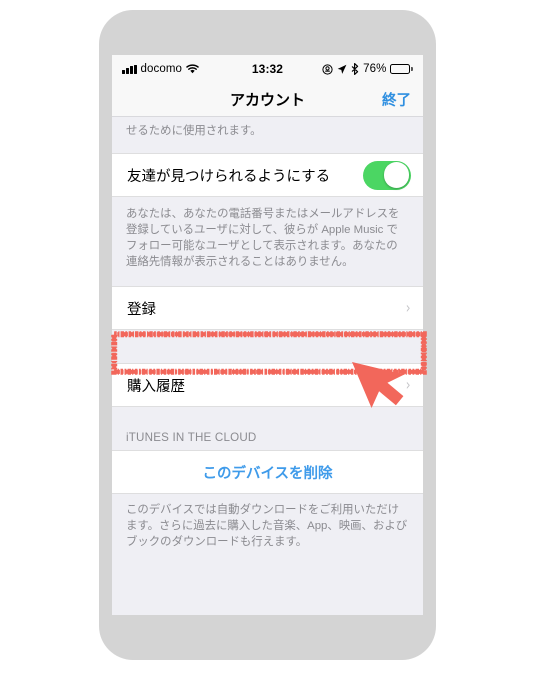 This screenshot has height=673, width=534. Describe the element at coordinates (355, 69) in the screenshot. I see `bluetooth-icon` at that location.